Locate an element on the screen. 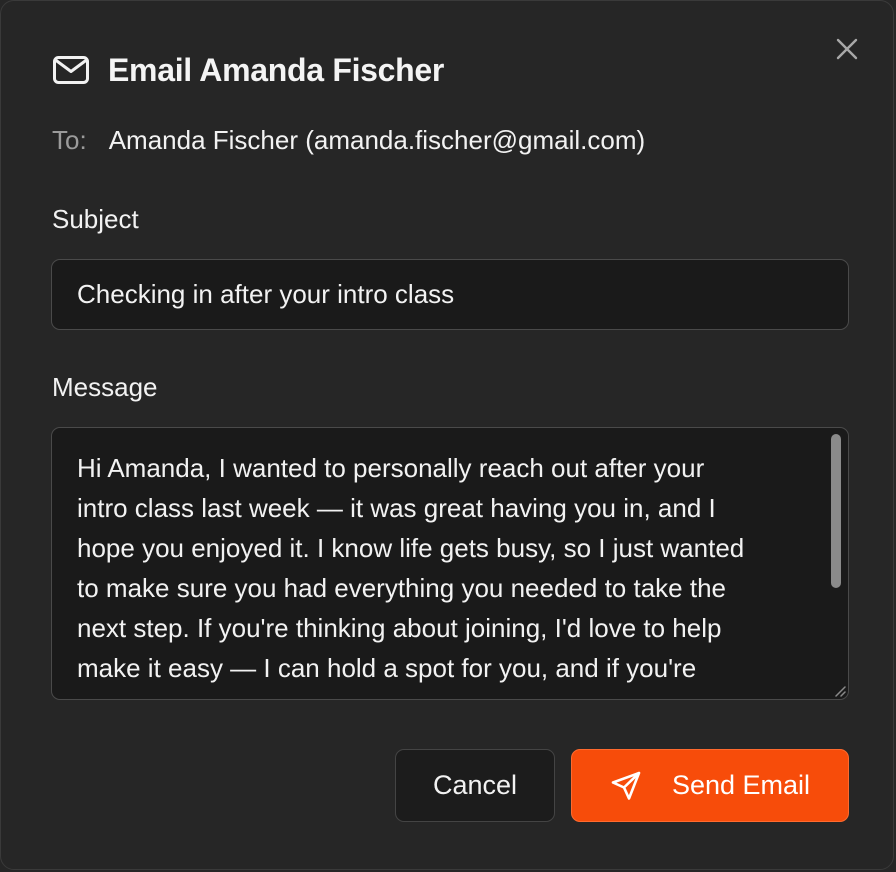 This screenshot has height=872, width=896. dialog-title: Email Amanda Fischer is located at coordinates (276, 69).